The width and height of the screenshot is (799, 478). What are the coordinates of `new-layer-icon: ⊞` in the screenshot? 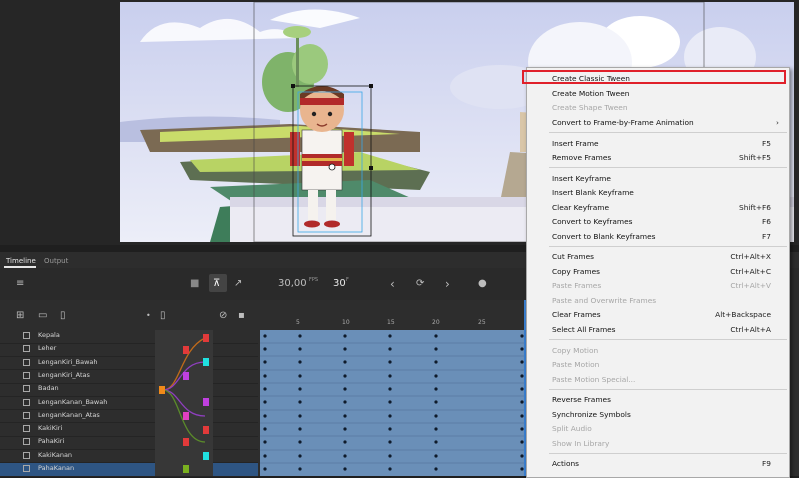 It's located at (20, 316).